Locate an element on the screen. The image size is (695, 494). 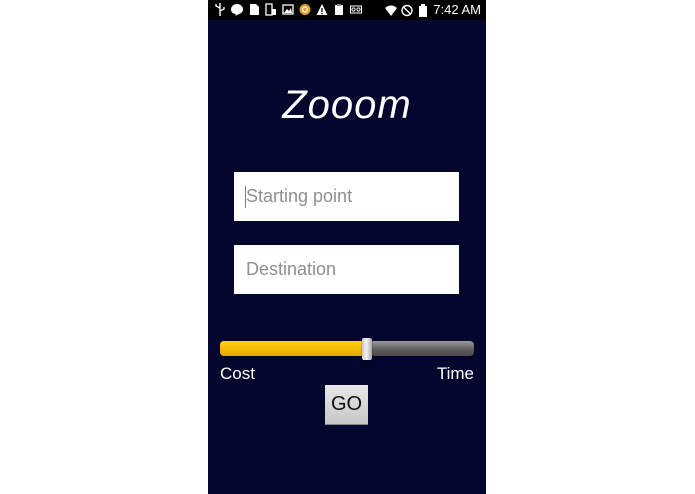
no-signal-icon is located at coordinates (407, 10).